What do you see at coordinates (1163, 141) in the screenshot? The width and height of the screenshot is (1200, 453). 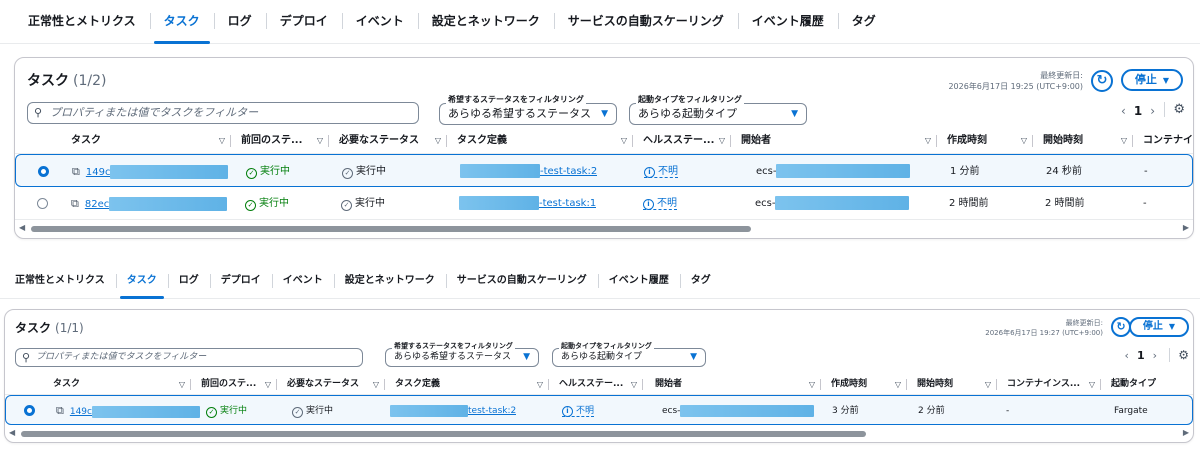 I see `col-container: コンテナイ` at bounding box center [1163, 141].